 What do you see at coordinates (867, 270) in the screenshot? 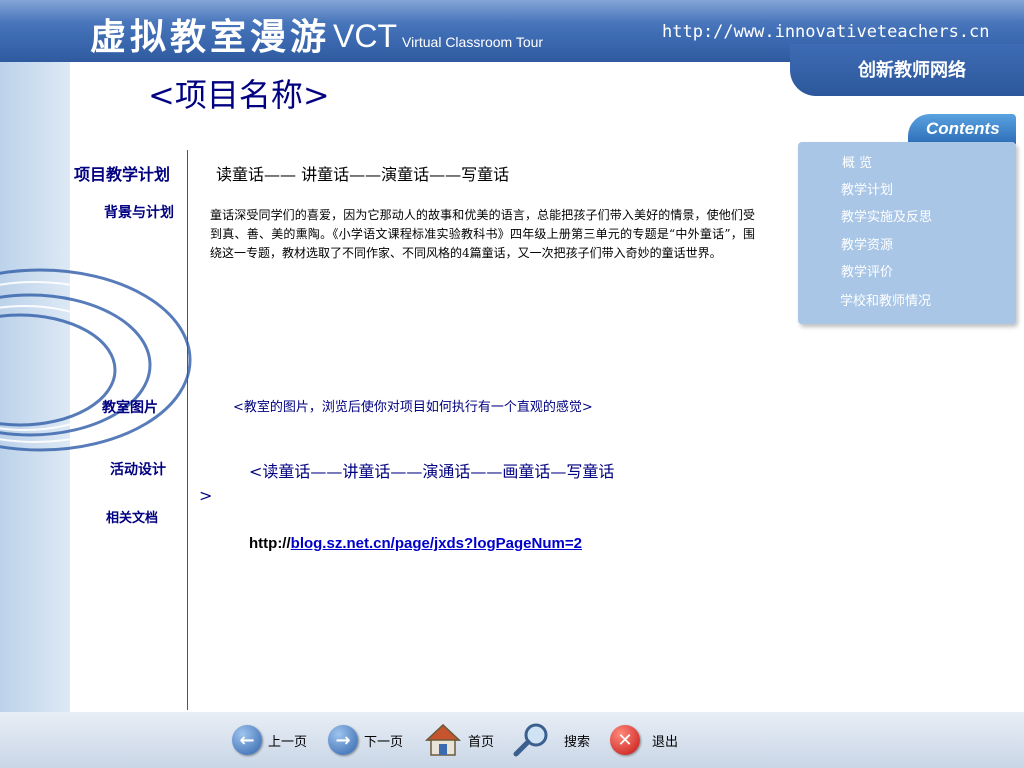
I see `menu-item-evaluation: 教学评价` at bounding box center [867, 270].